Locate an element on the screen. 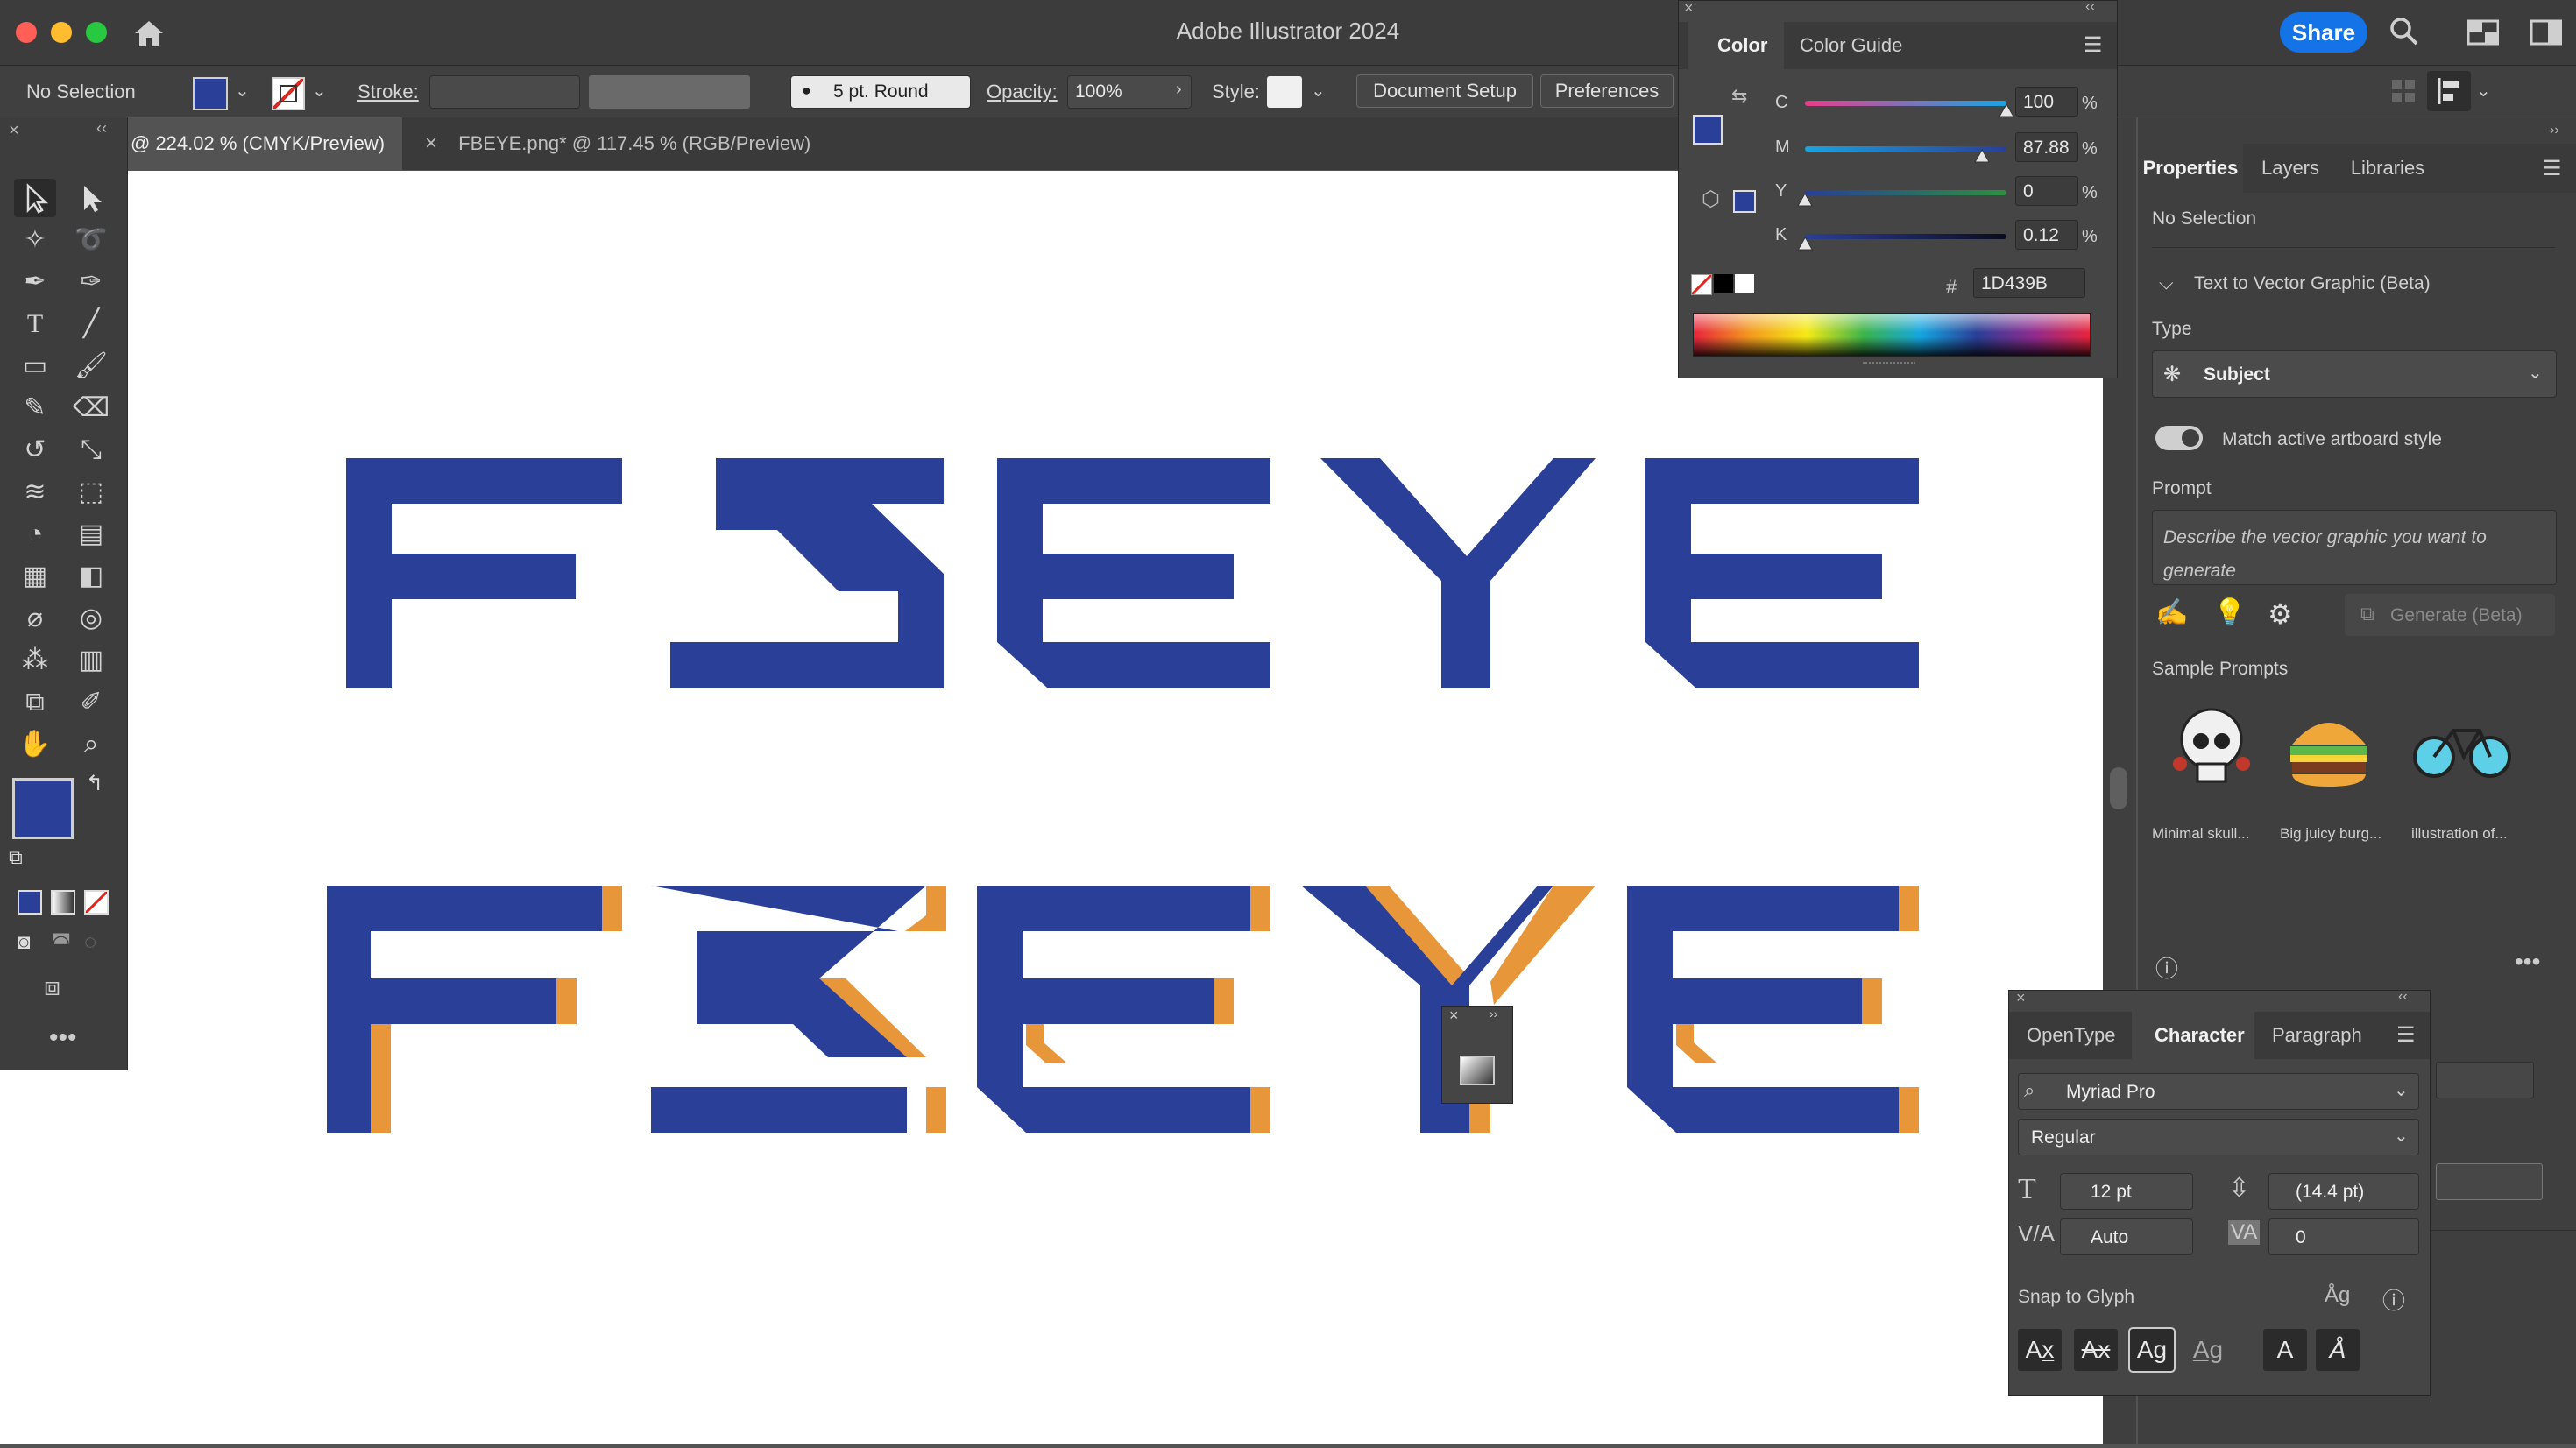  stroke-weight-field is located at coordinates (504, 92).